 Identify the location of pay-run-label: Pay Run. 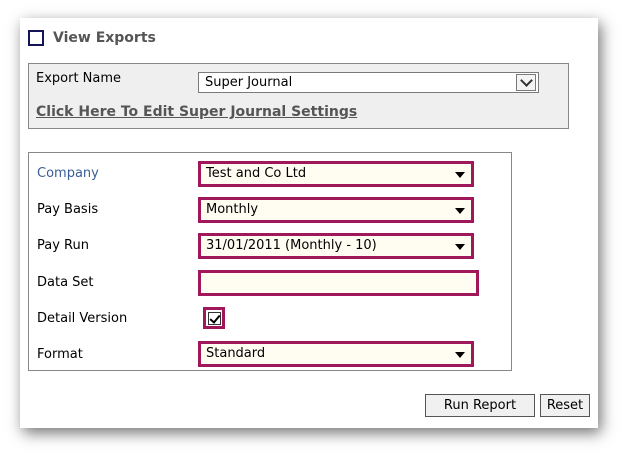
(63, 245).